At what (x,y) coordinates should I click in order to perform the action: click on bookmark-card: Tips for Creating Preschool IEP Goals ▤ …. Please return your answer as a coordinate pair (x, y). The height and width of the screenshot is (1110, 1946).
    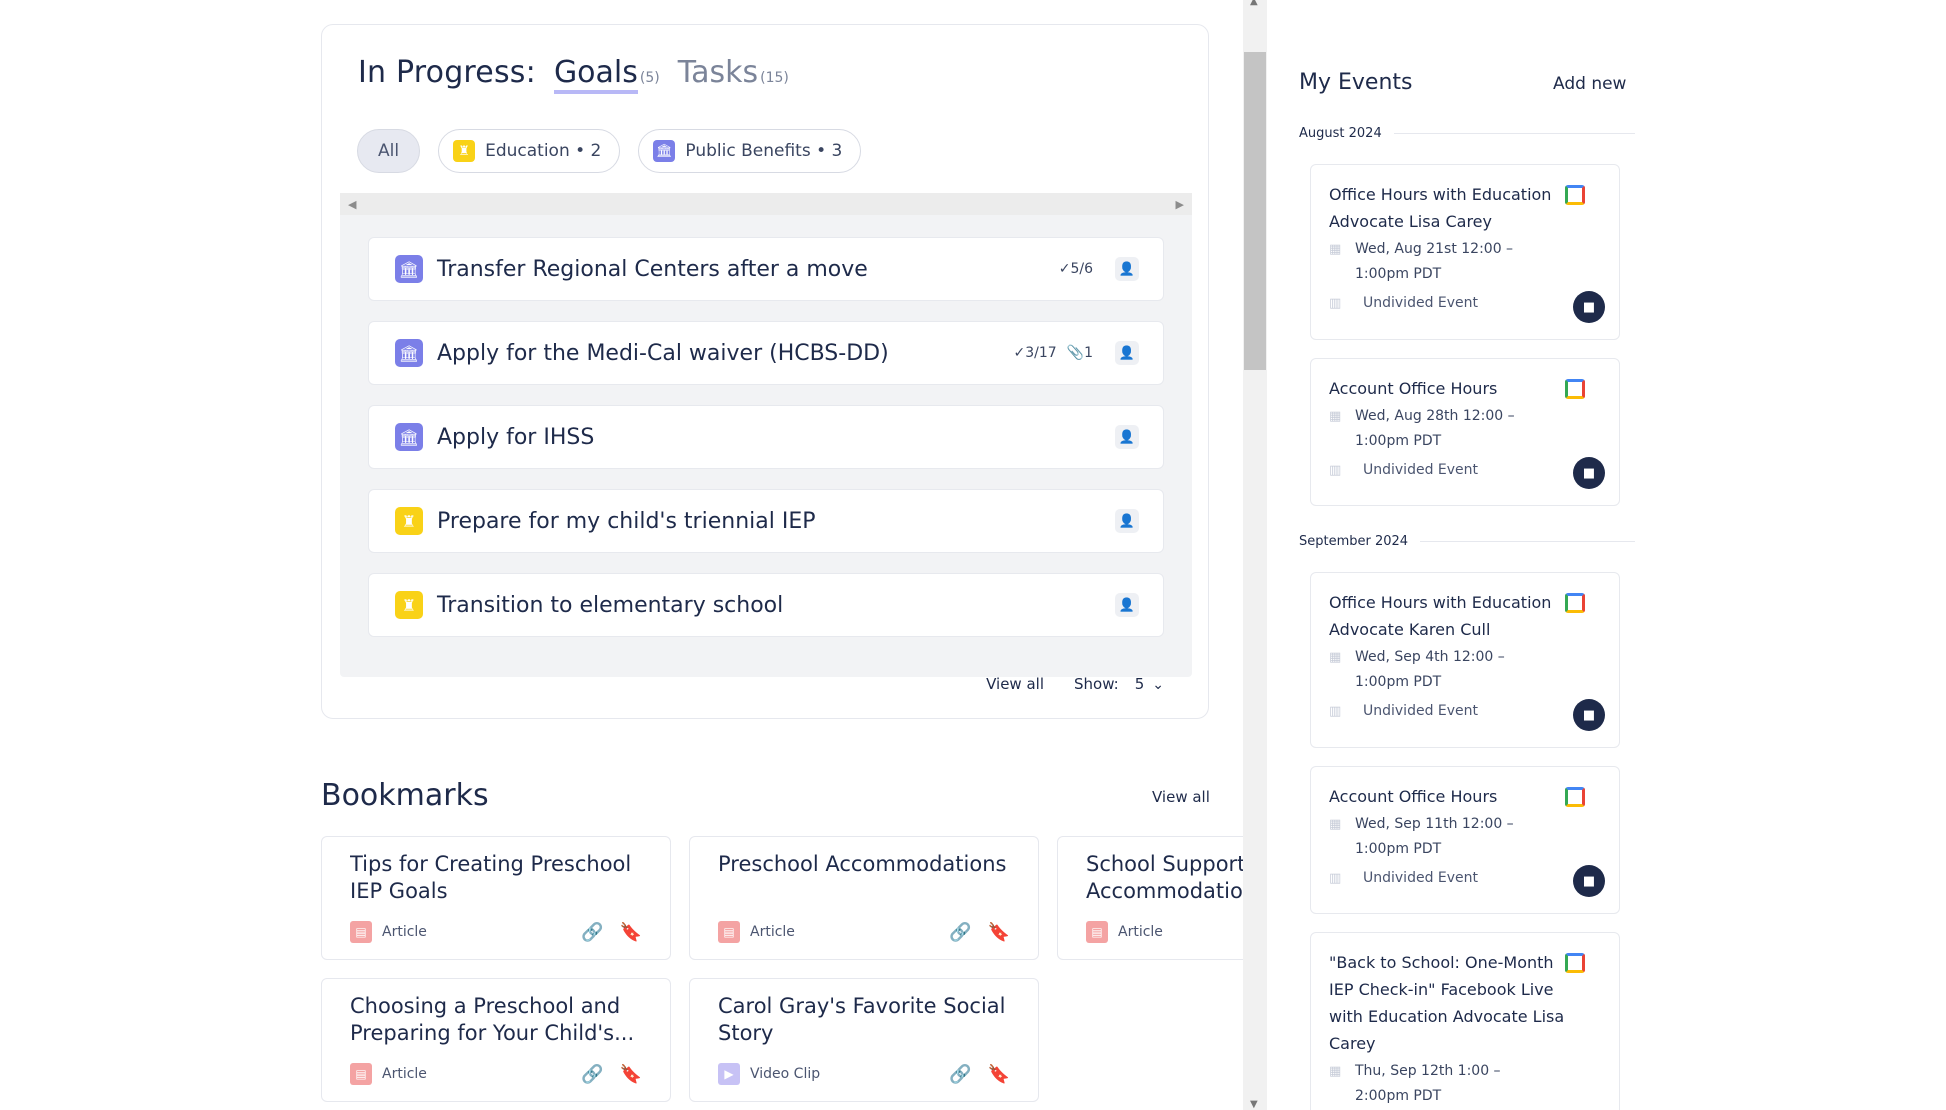
    Looking at the image, I should click on (496, 898).